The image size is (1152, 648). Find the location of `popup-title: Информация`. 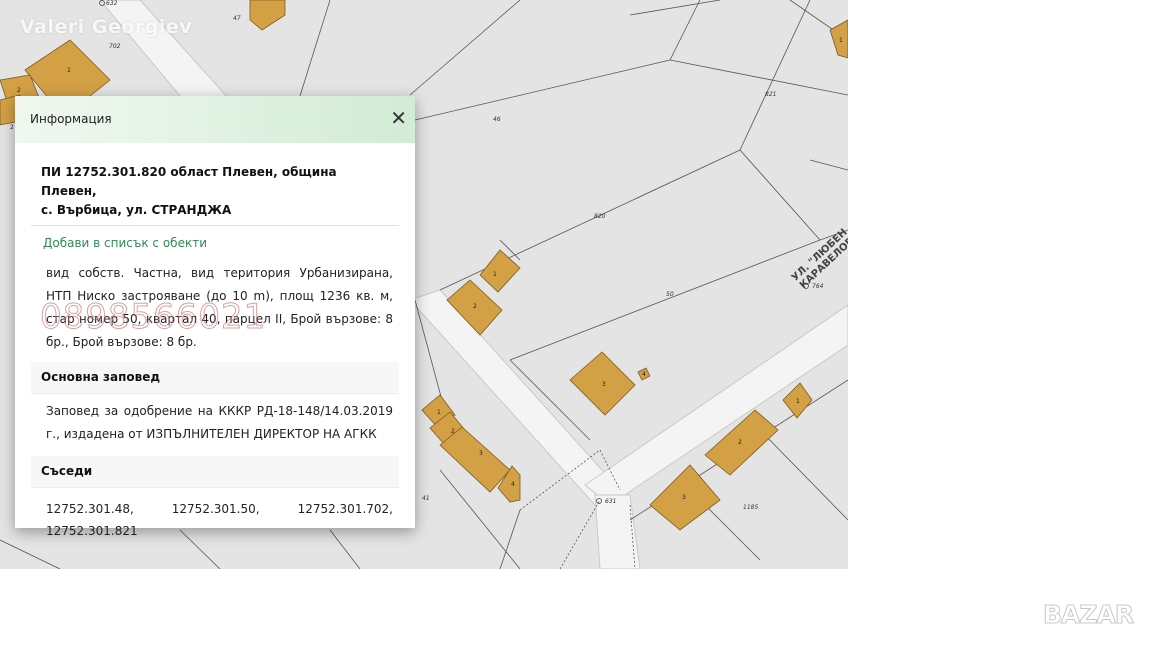

popup-title: Информация is located at coordinates (71, 119).